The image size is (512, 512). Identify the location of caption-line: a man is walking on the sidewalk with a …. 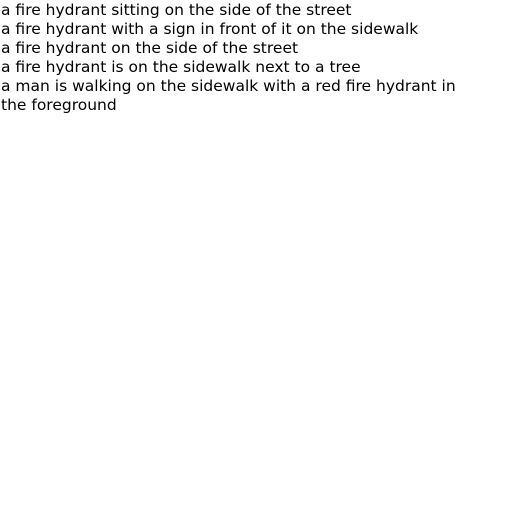
(228, 95).